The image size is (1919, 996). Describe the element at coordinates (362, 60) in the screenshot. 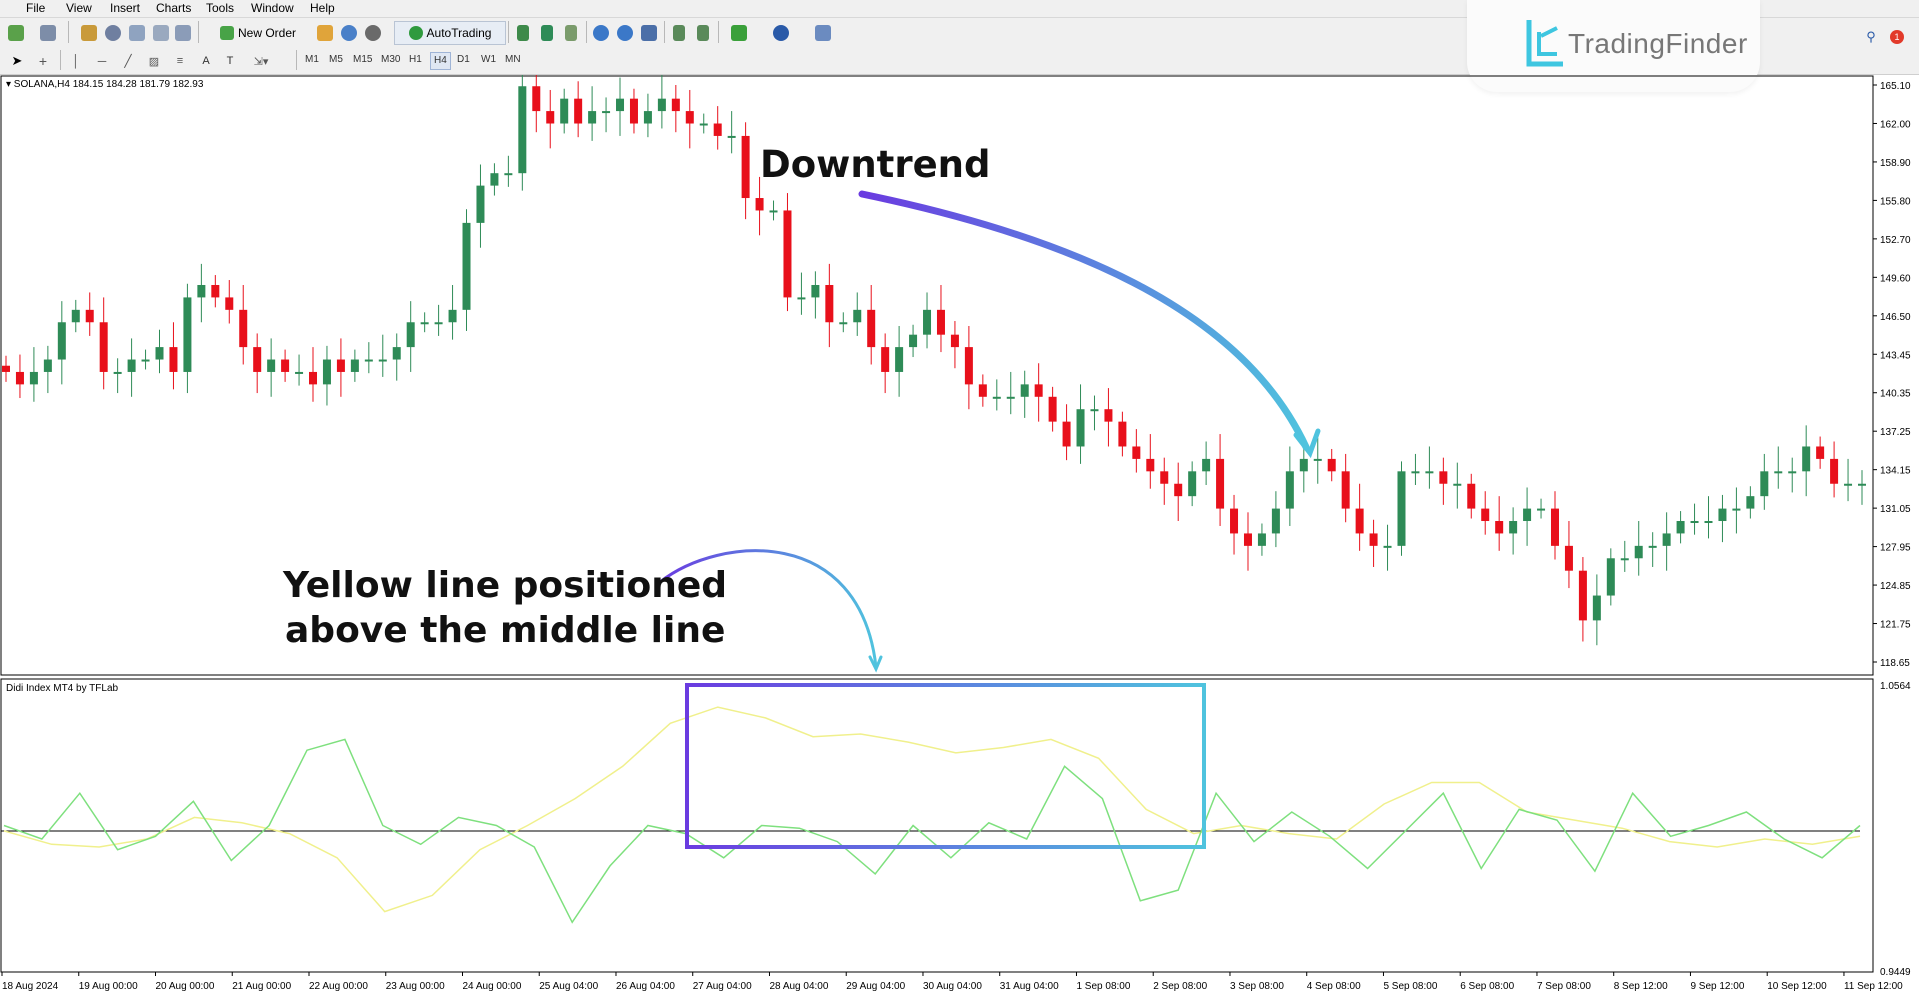

I see `timeframe-m15: M15` at that location.